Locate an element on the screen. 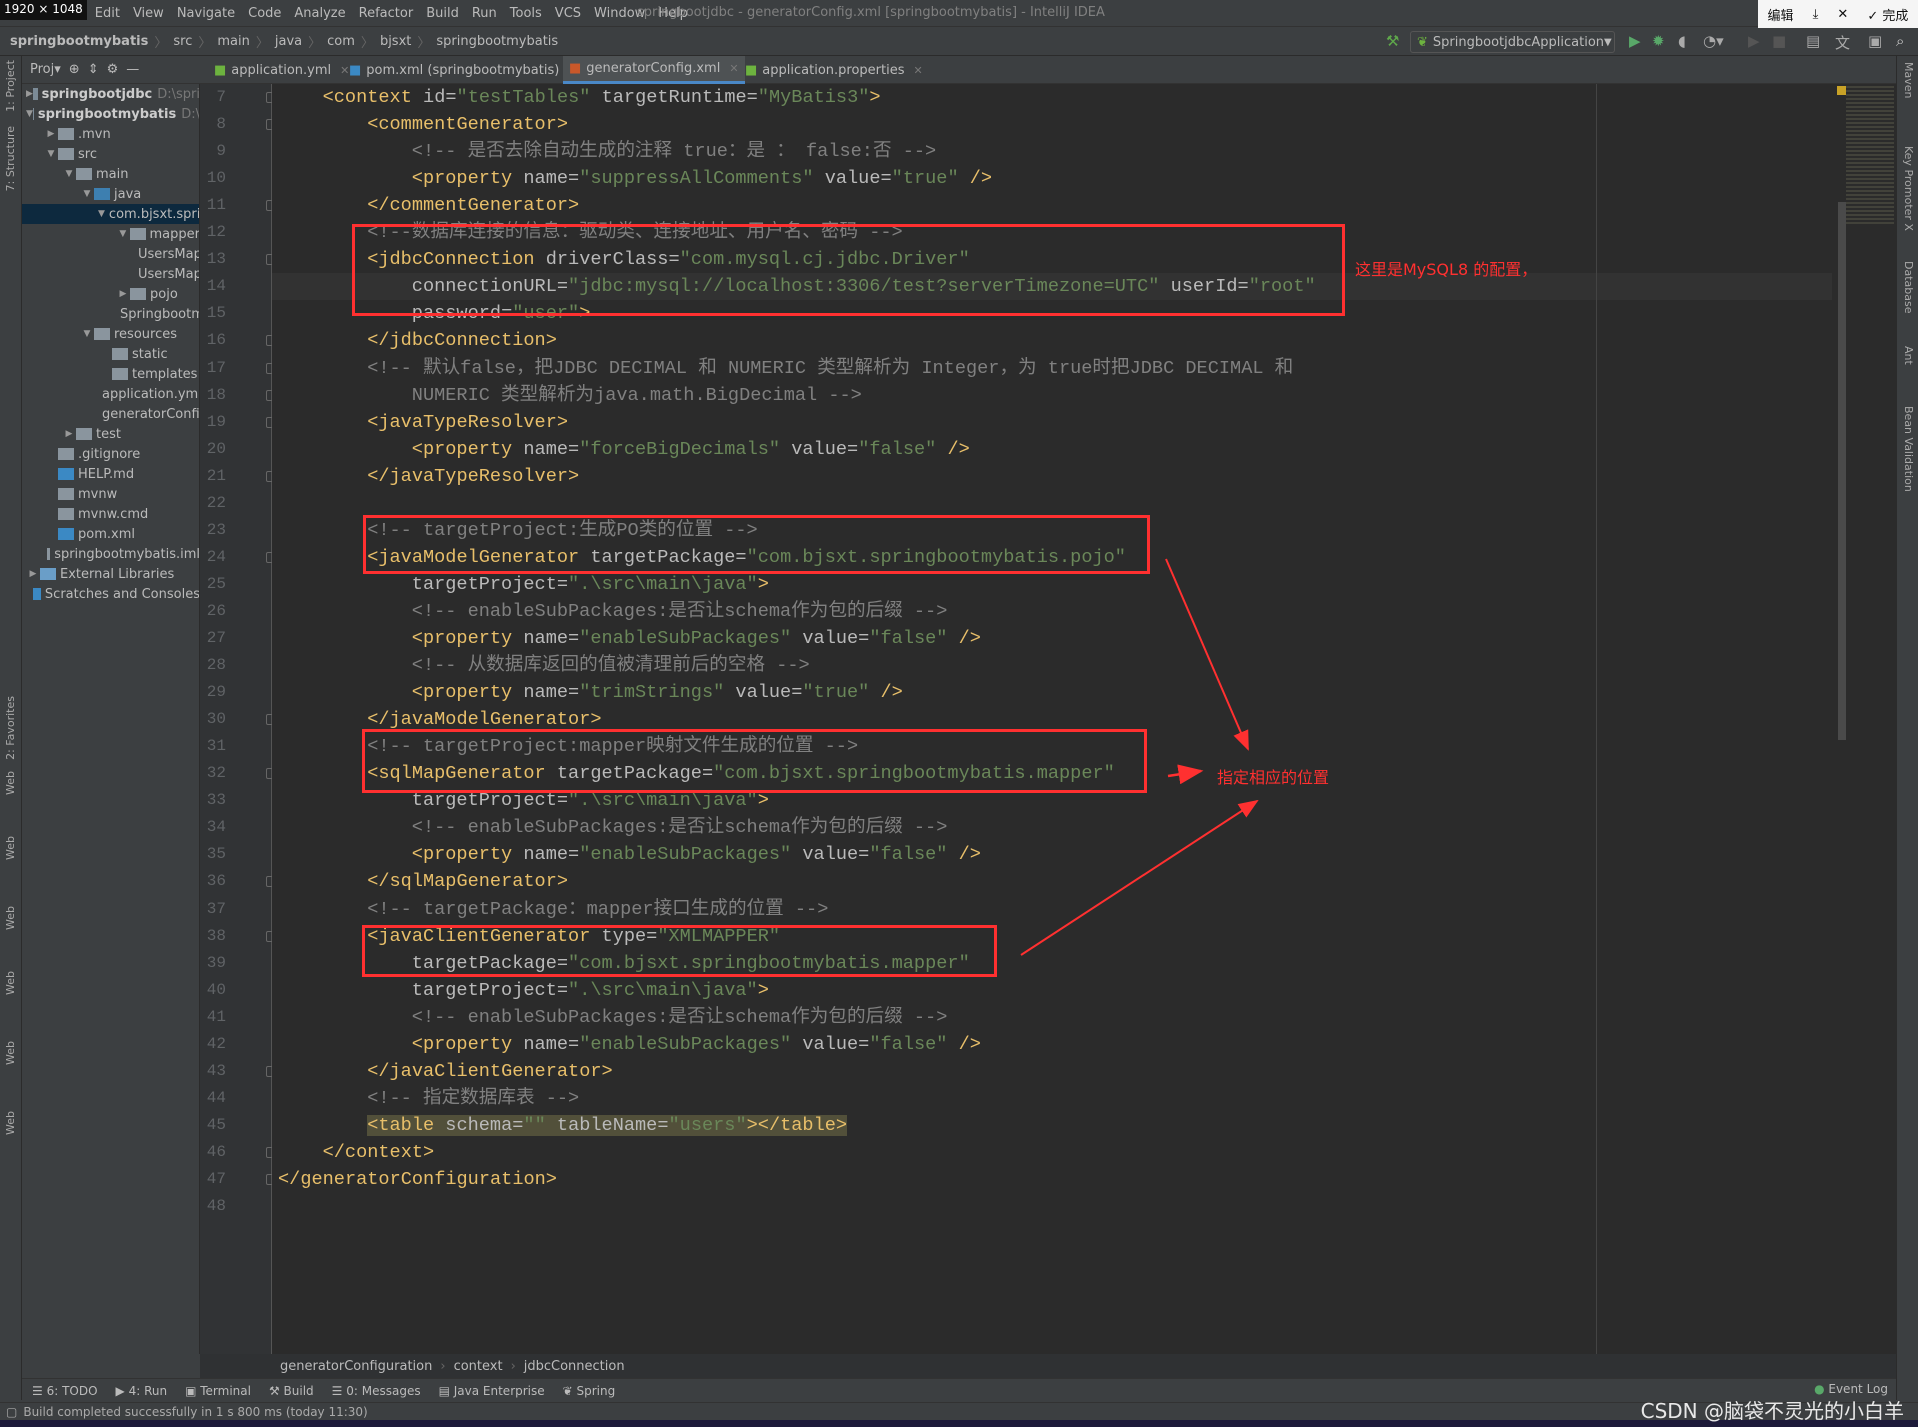 This screenshot has width=1918, height=1427. tool-window-label: Java Enterprise is located at coordinates (499, 1390).